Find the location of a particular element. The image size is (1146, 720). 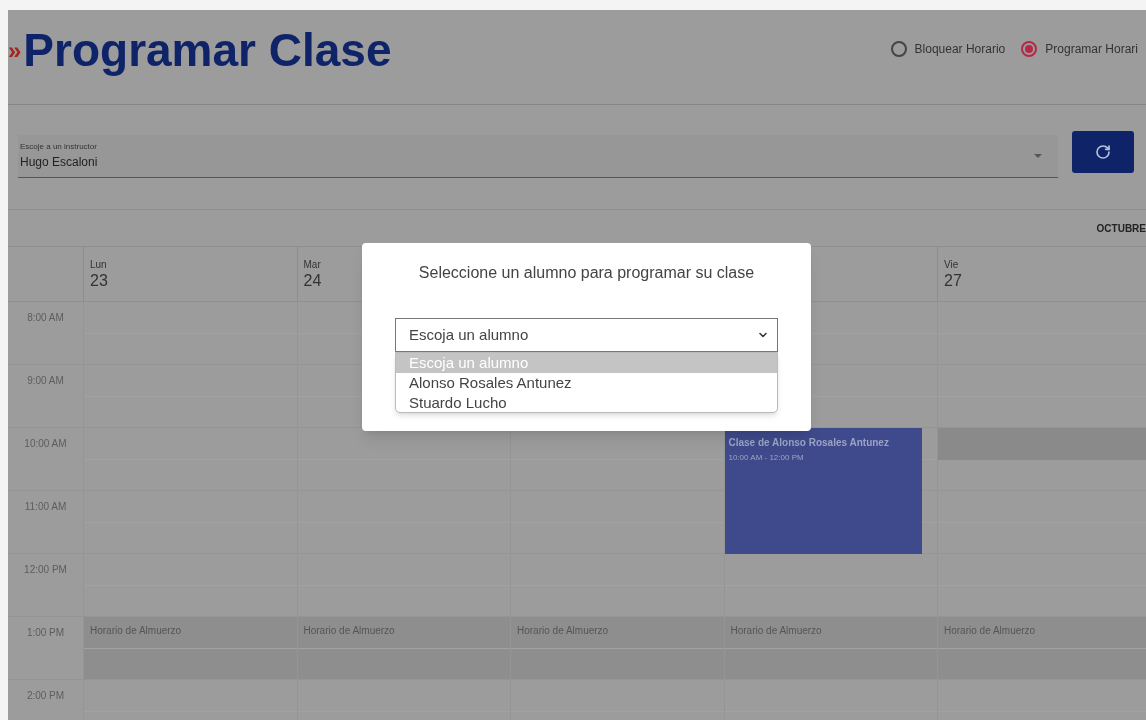

day-date: 23 is located at coordinates (99, 281).